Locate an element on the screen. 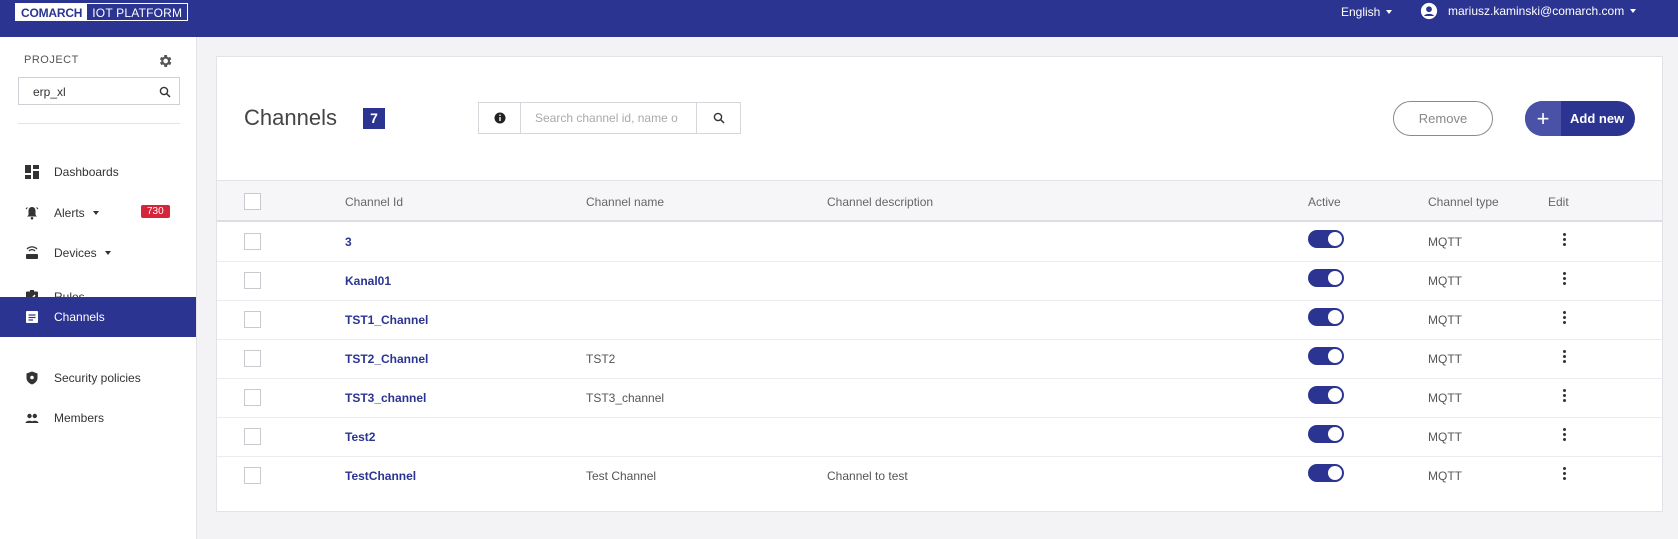  router-icon is located at coordinates (32, 252).